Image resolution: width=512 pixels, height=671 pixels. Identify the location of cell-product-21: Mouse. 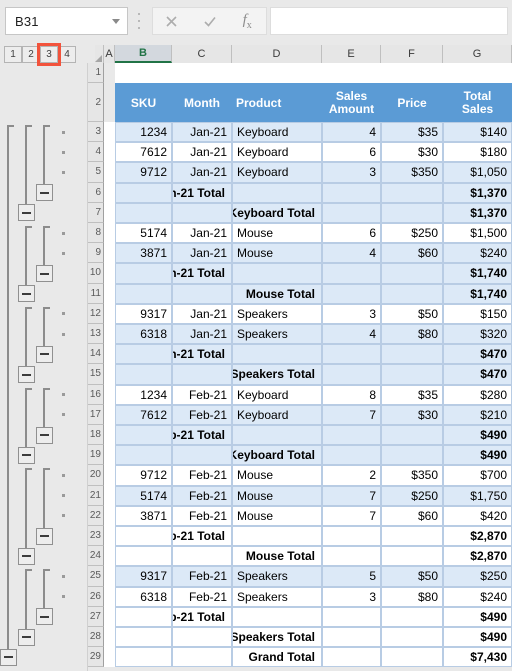
(277, 495).